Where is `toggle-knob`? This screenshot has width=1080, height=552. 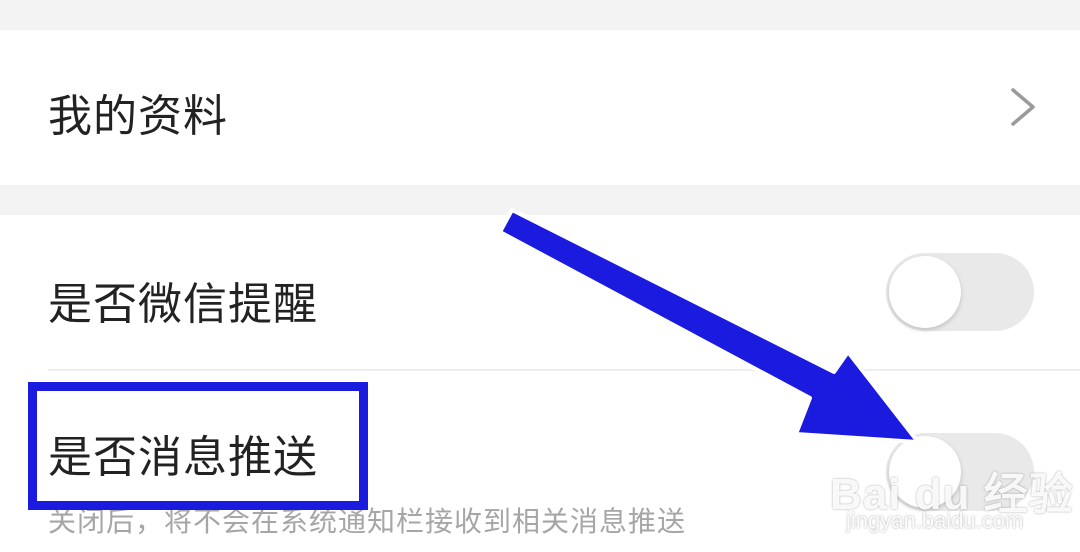
toggle-knob is located at coordinates (925, 292).